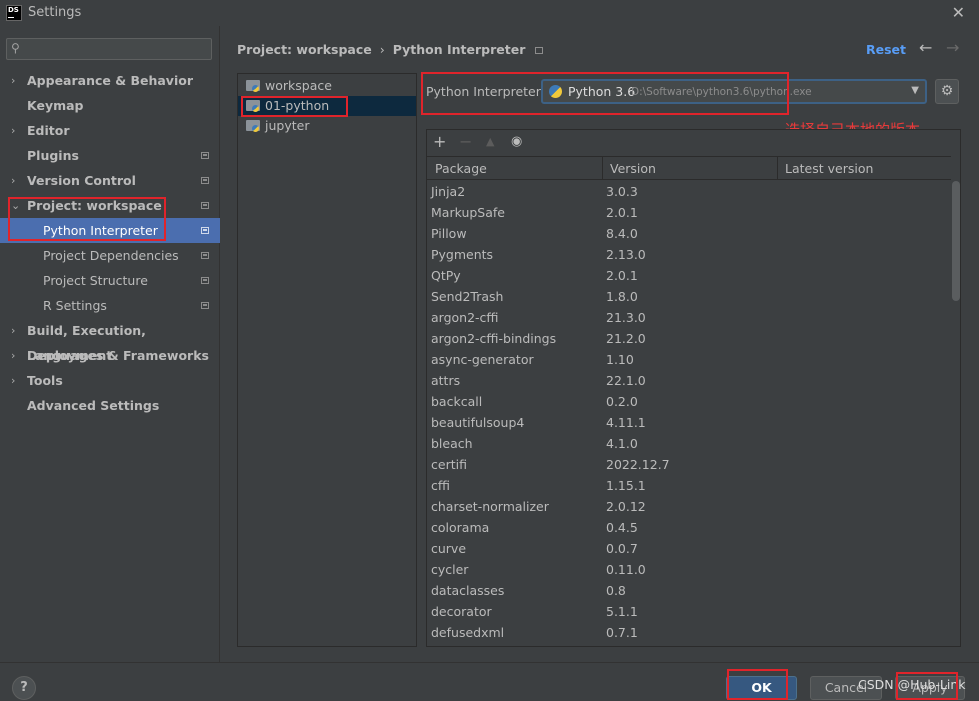 The width and height of the screenshot is (979, 701). Describe the element at coordinates (461, 168) in the screenshot. I see `column-header-package: Package` at that location.